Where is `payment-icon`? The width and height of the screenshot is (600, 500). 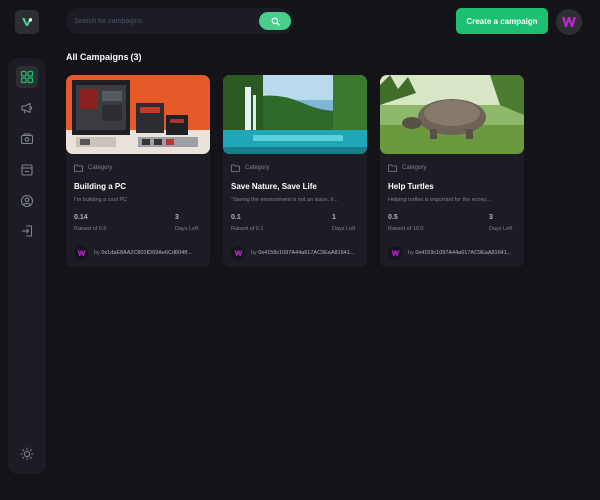 payment-icon is located at coordinates (27, 139).